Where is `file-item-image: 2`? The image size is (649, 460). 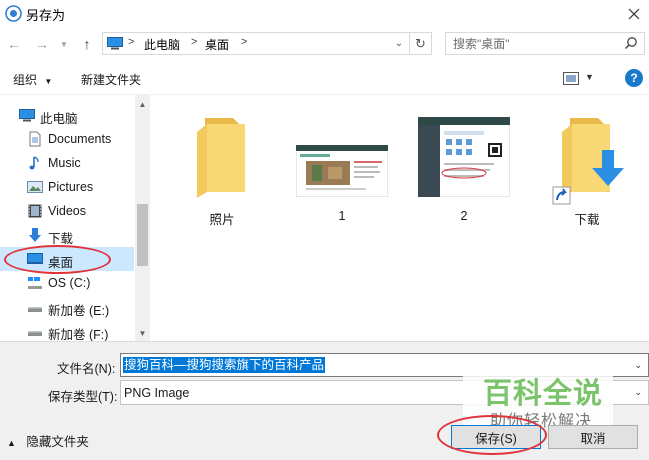
file-item-image: 2 is located at coordinates (464, 165).